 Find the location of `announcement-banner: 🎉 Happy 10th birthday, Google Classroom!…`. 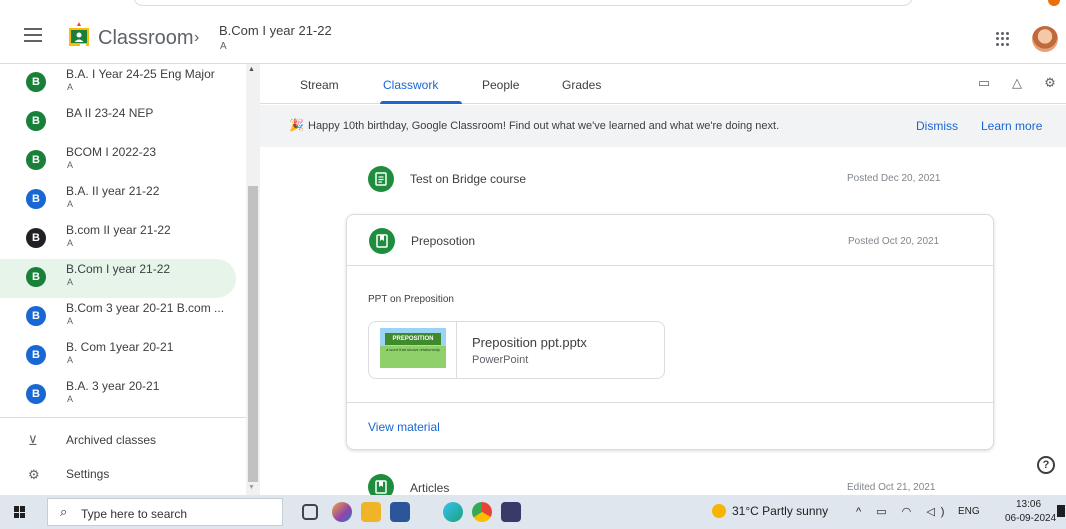

announcement-banner: 🎉 Happy 10th birthday, Google Classroom!… is located at coordinates (663, 126).